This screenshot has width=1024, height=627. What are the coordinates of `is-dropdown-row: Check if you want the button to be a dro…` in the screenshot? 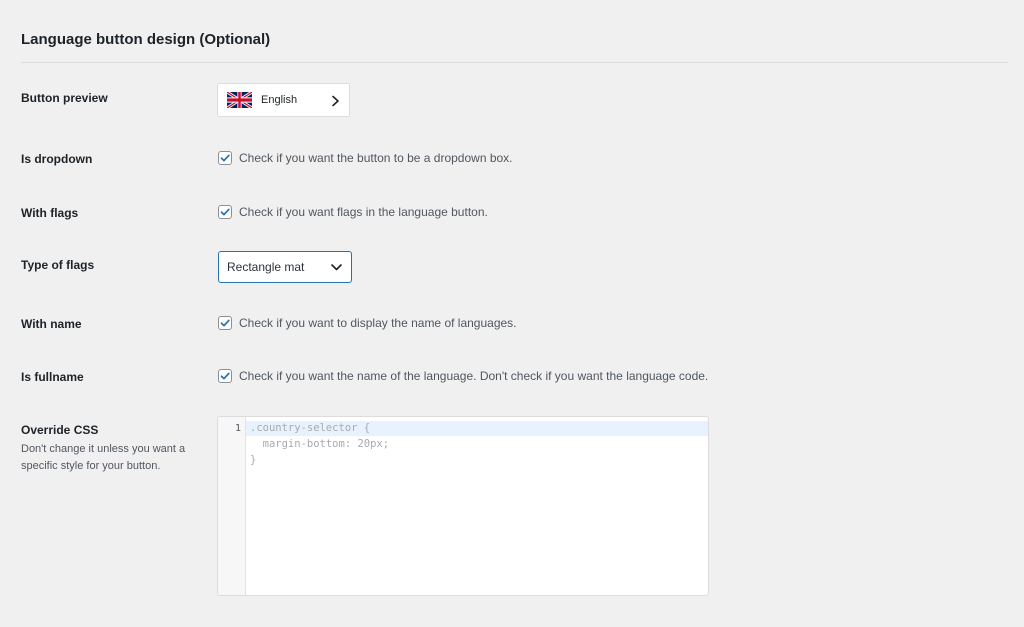 It's located at (365, 158).